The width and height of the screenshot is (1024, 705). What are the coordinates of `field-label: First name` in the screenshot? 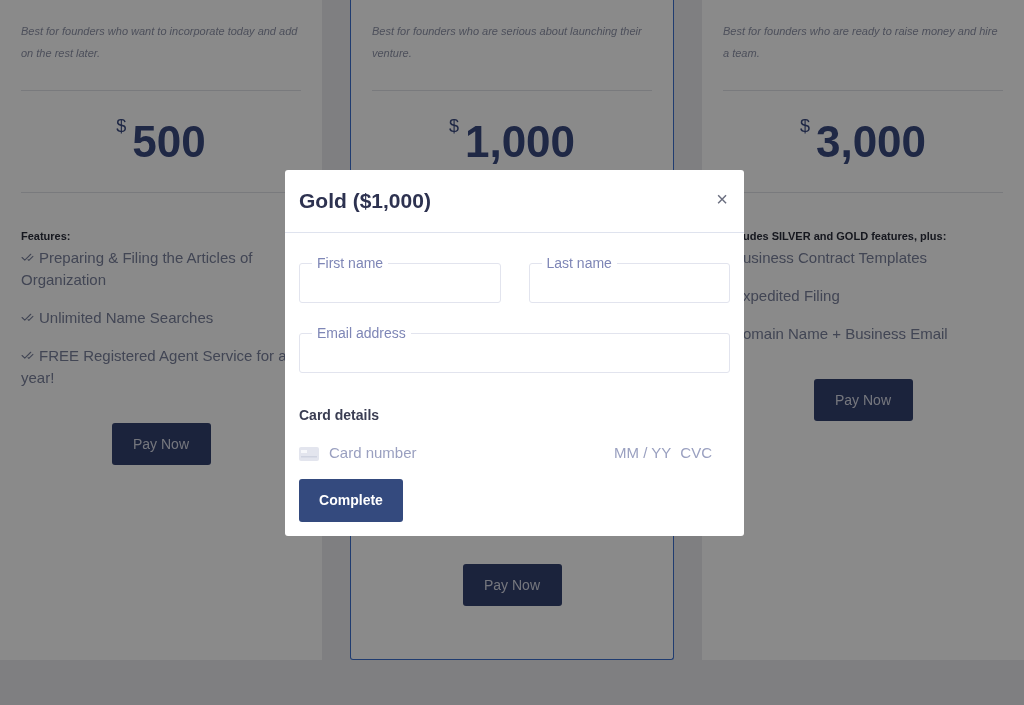 It's located at (350, 262).